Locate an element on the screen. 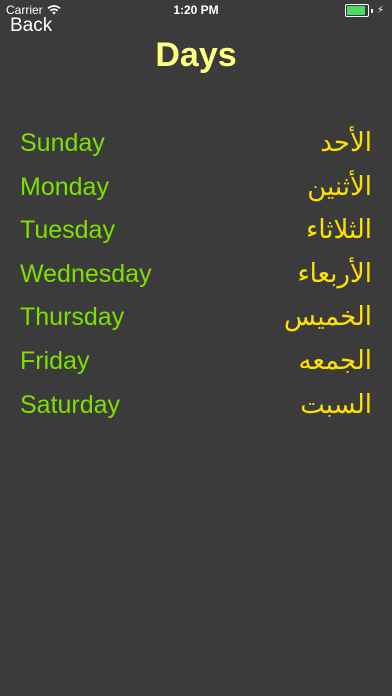  day-row-sunday: Sunday الأحد is located at coordinates (196, 144).